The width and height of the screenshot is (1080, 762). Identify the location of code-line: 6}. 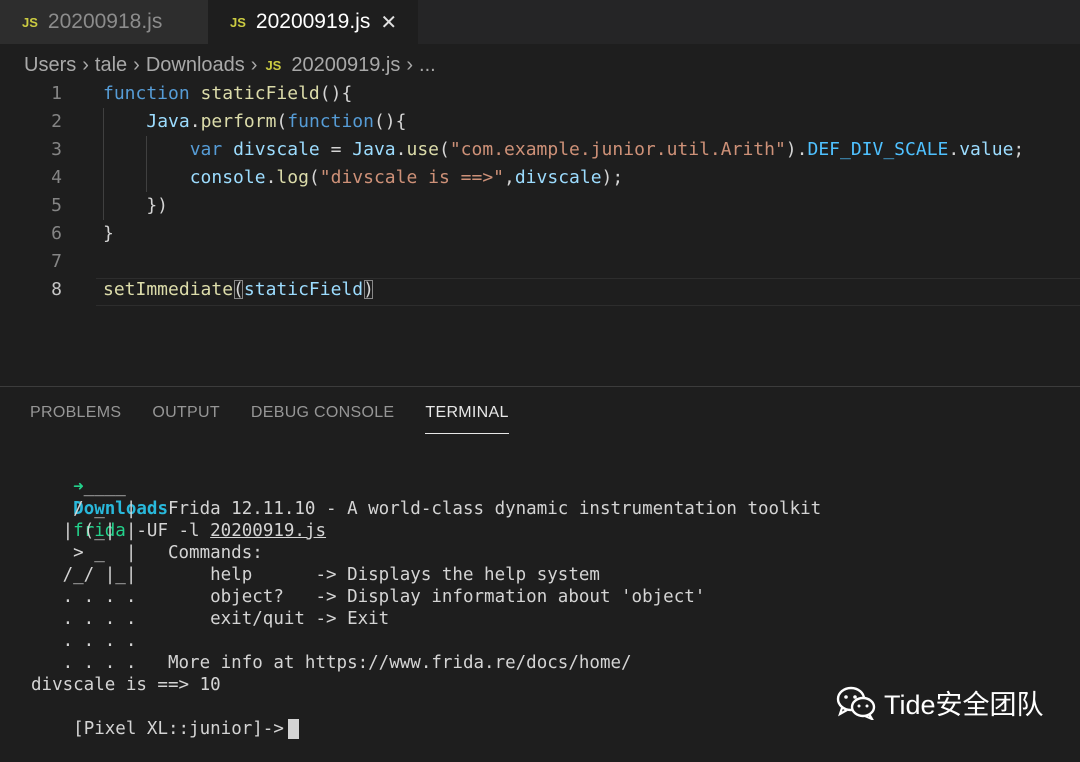
(540, 234).